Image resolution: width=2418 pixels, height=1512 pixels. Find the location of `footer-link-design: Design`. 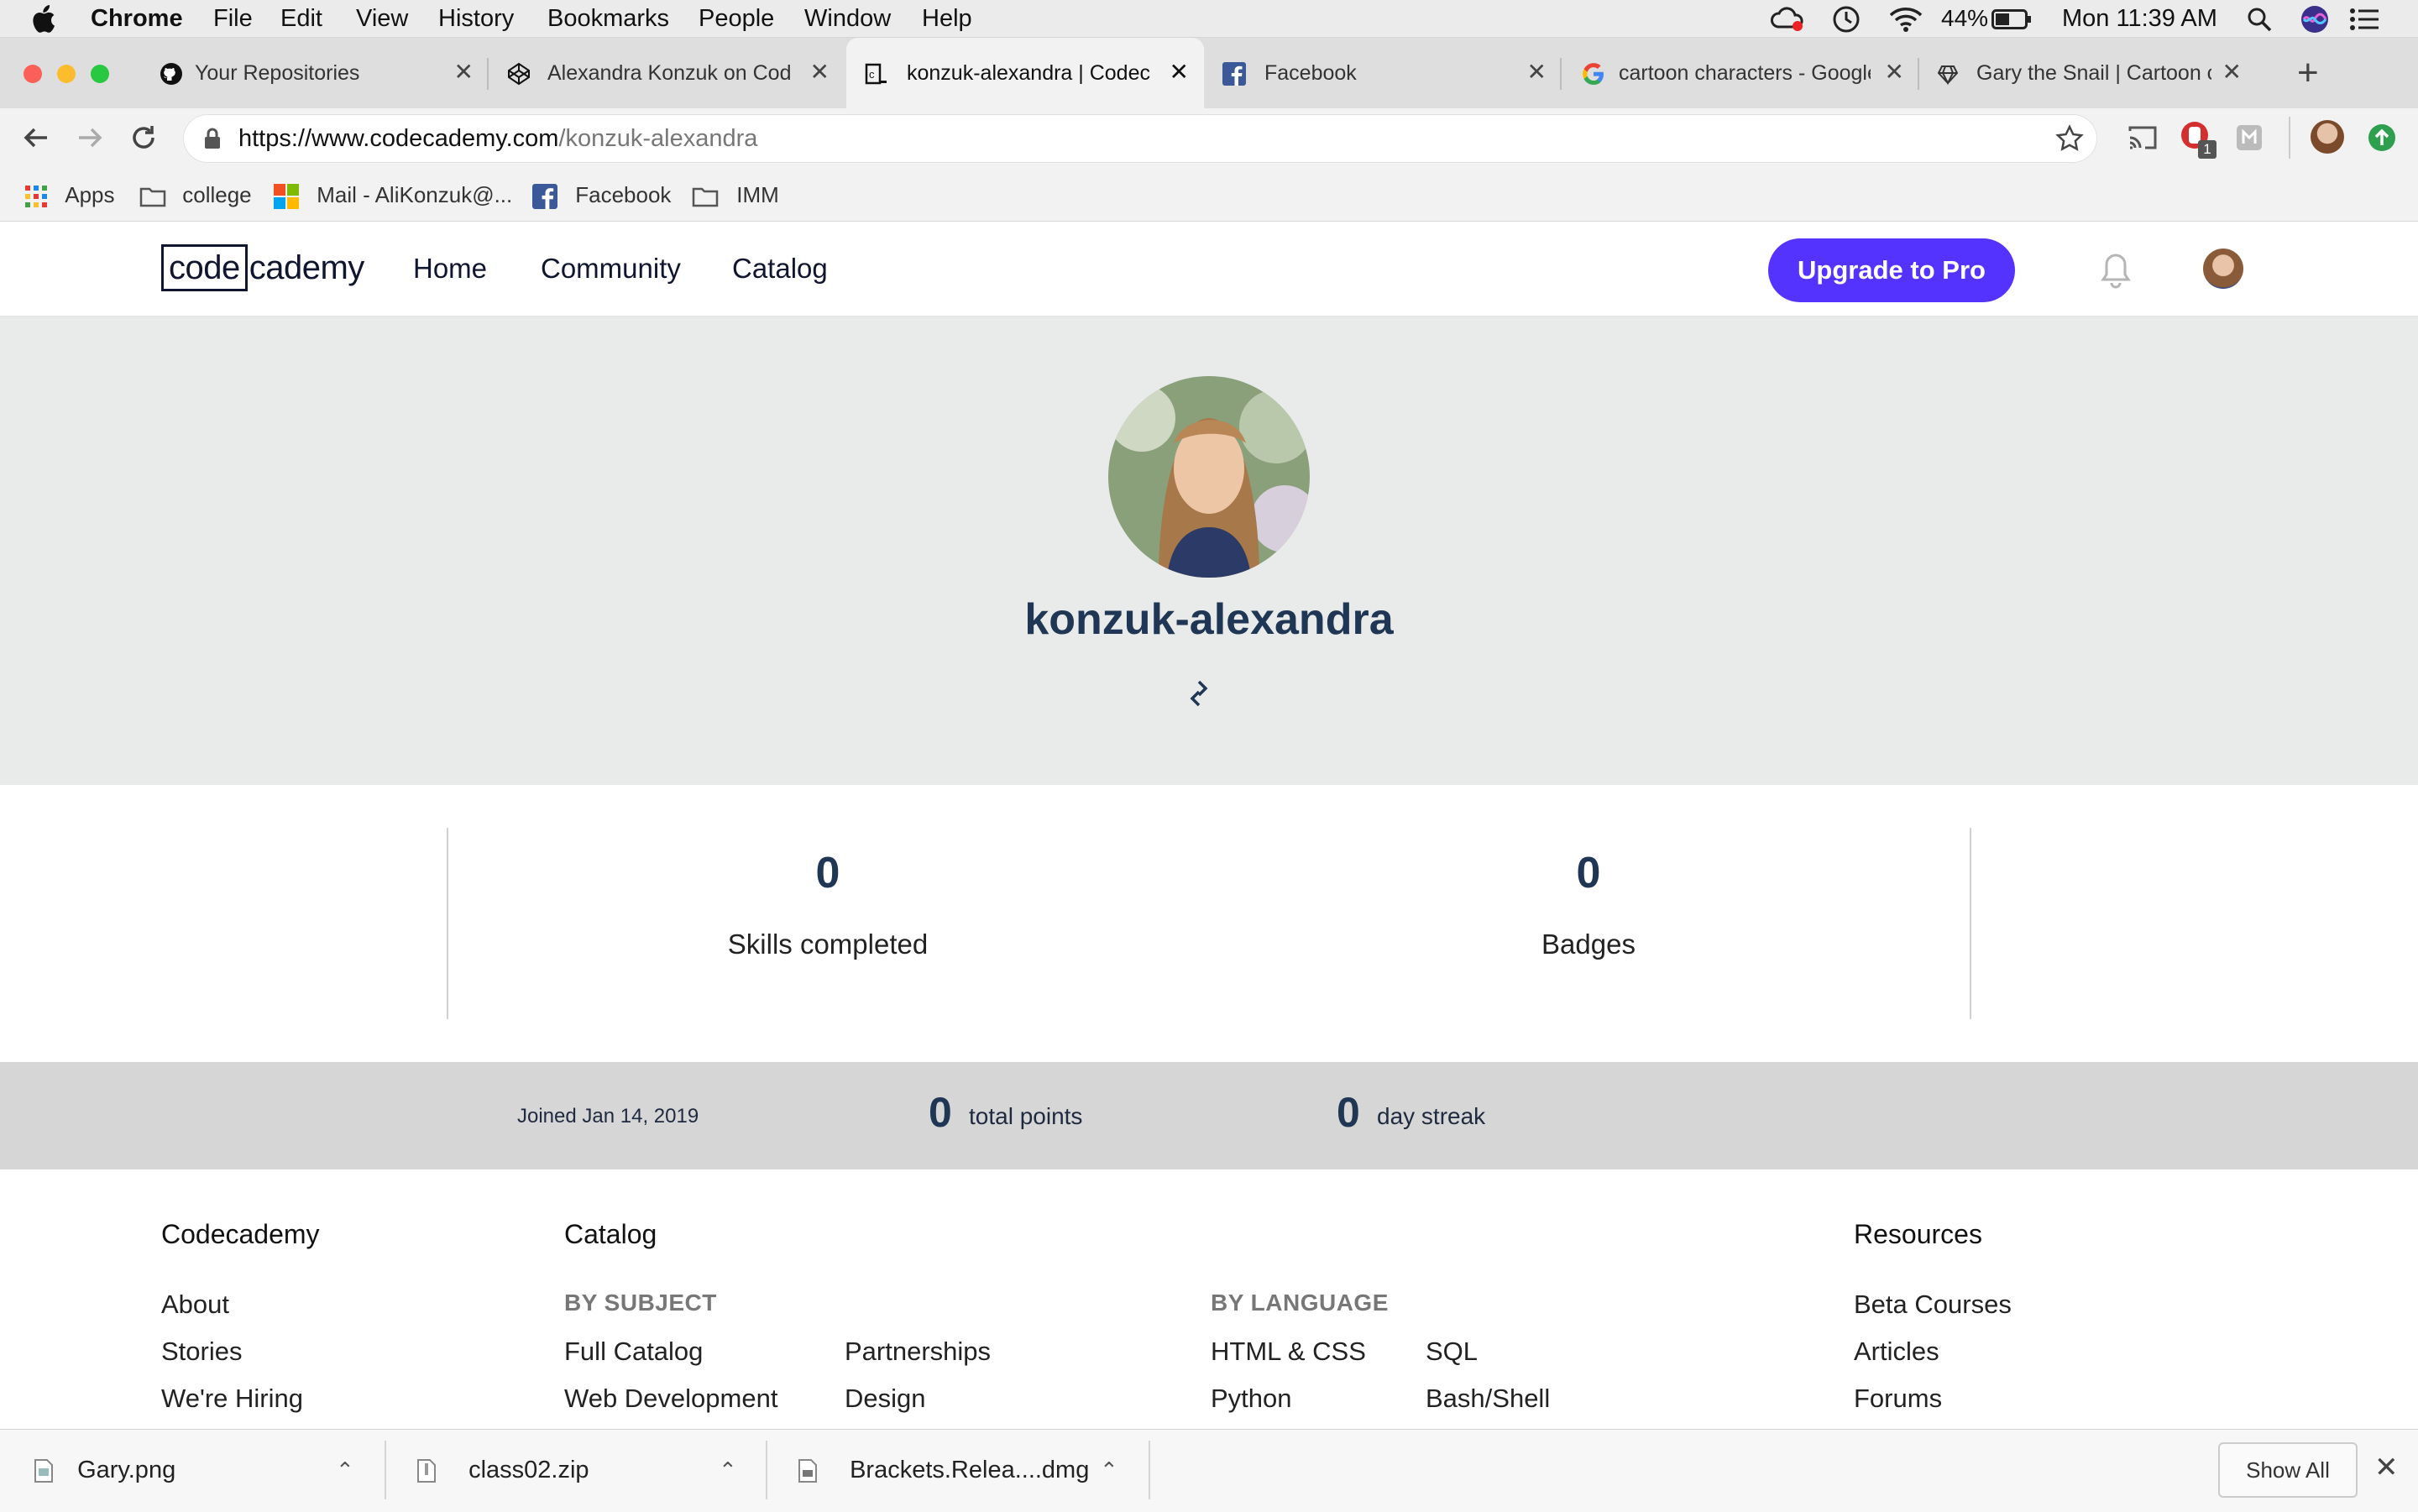

footer-link-design: Design is located at coordinates (885, 1399).